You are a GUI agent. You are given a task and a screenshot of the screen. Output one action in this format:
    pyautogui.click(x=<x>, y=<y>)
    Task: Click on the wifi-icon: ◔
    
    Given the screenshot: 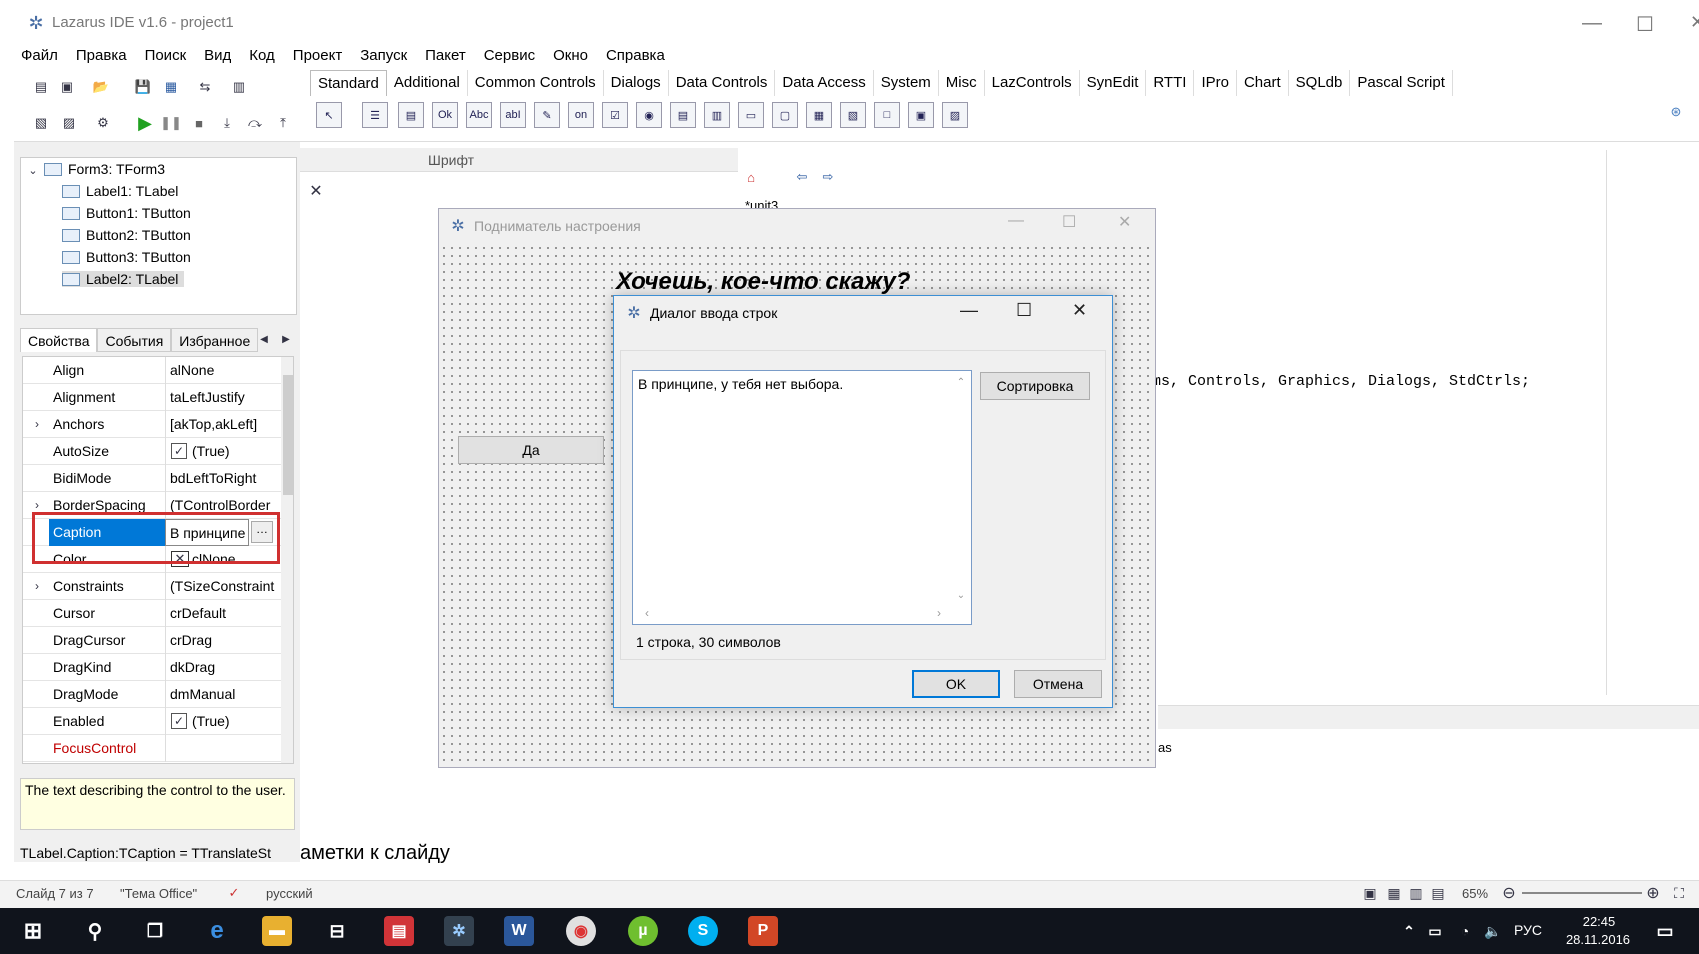 What is the action you would take?
    pyautogui.click(x=1465, y=931)
    